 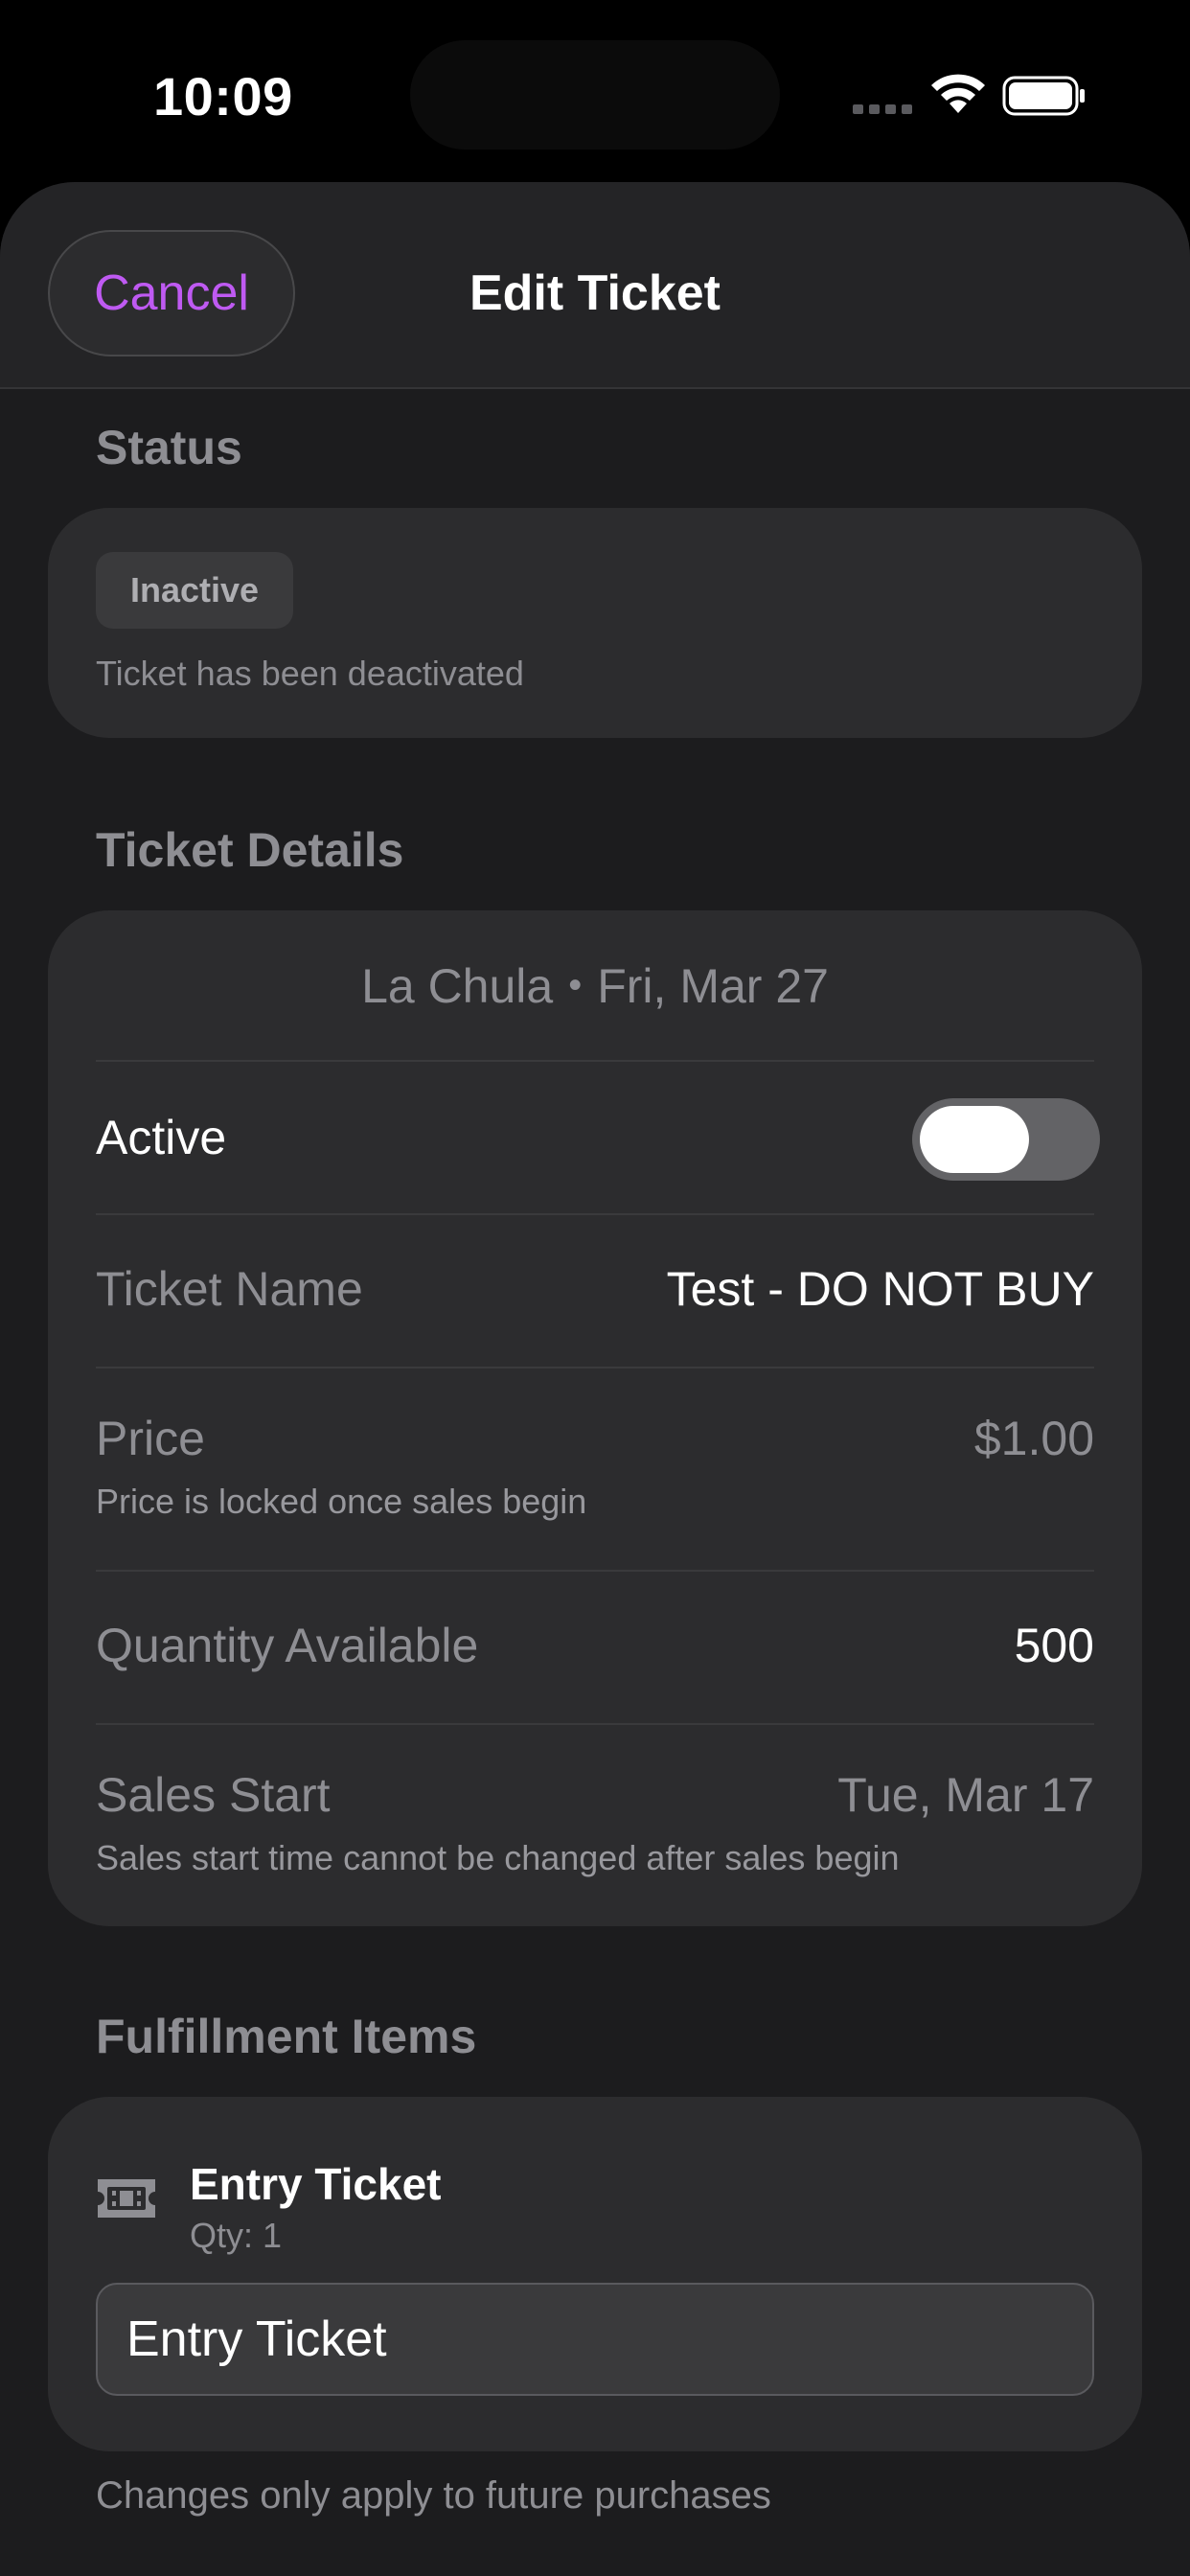 I want to click on fulfillment-card: Entry Ticket Qty: 1, so click(x=595, y=2274).